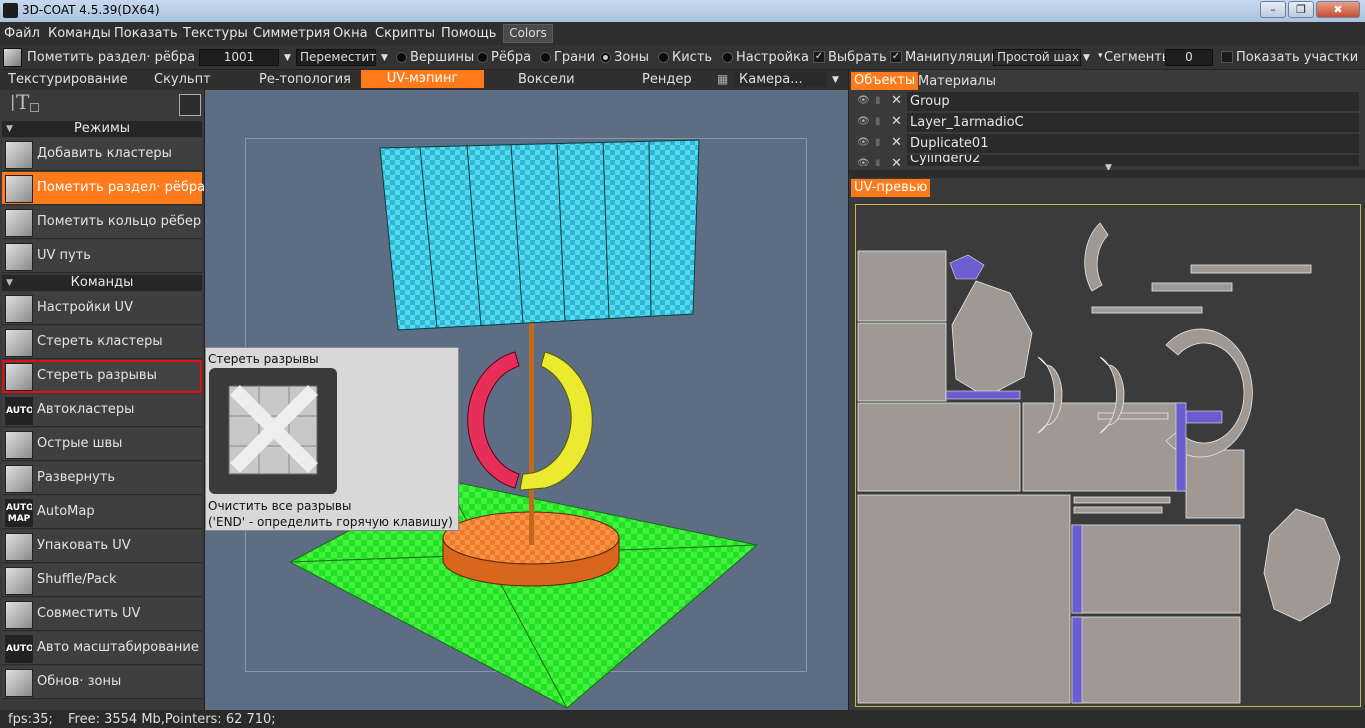 This screenshot has width=1365, height=728. I want to click on object-name: Layer_1armadioC, so click(1133, 122).